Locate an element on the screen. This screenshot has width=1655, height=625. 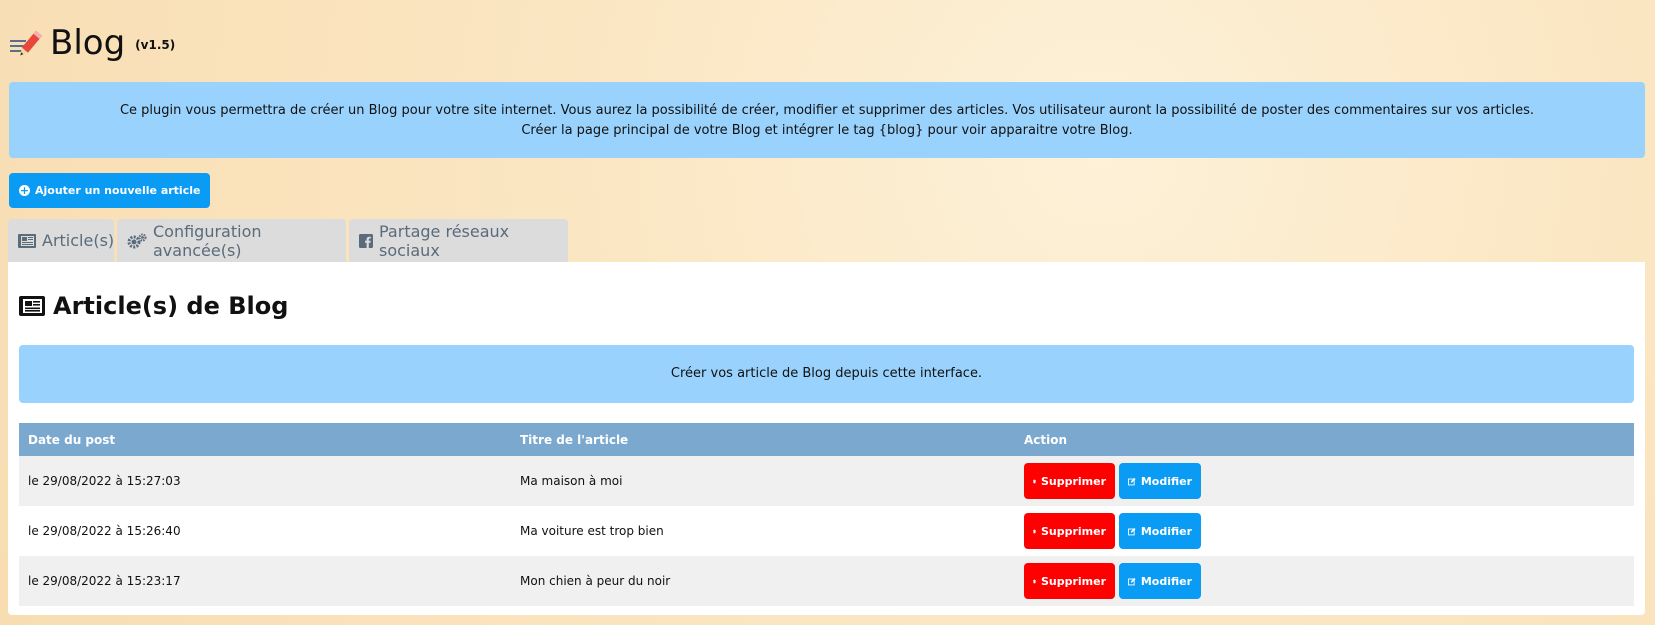
post-title: Ma voiture est trop bien is located at coordinates (592, 531).